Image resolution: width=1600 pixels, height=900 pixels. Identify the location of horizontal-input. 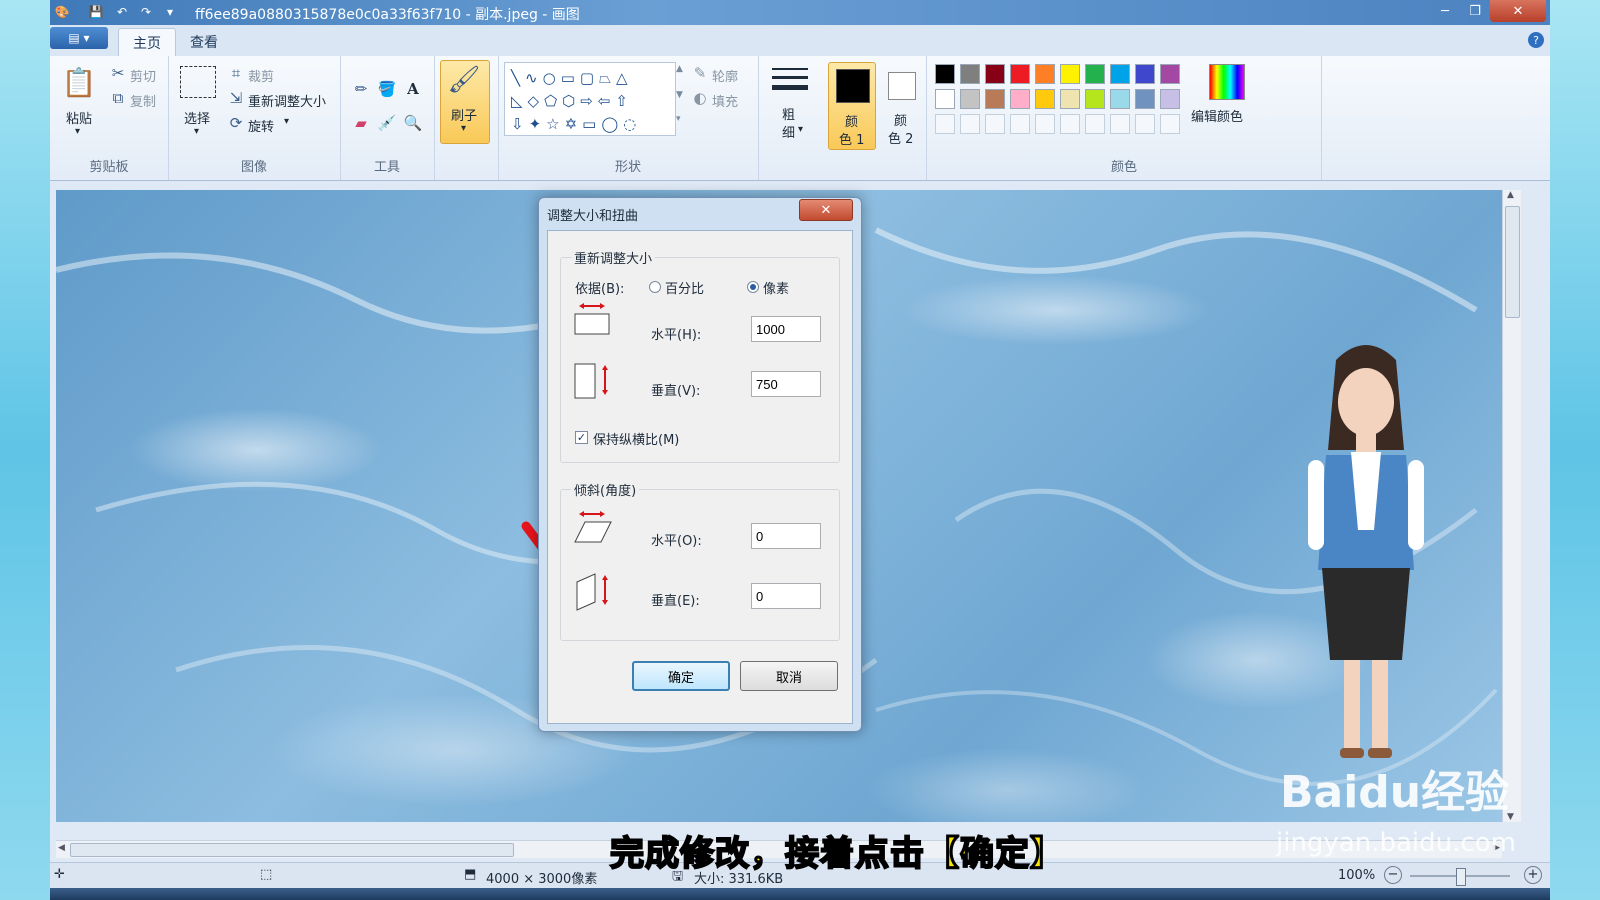
(786, 329).